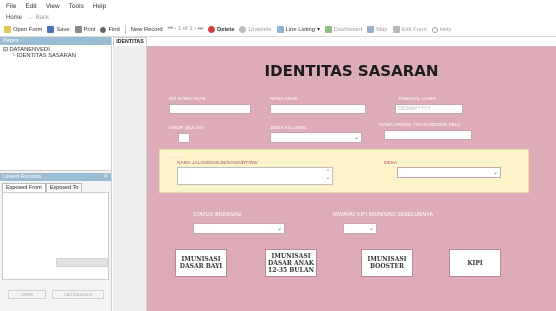 The width and height of the screenshot is (556, 311). What do you see at coordinates (99, 6) in the screenshot?
I see `menu-help: Help` at bounding box center [99, 6].